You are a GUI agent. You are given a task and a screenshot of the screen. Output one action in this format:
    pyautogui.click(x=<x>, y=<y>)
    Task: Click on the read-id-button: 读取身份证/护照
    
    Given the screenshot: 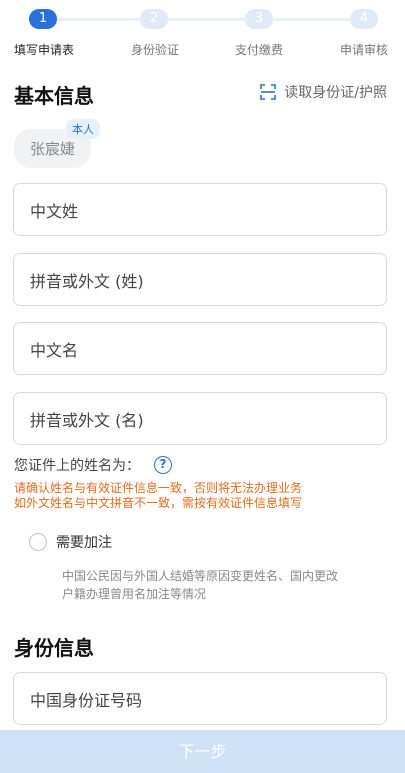 What is the action you would take?
    pyautogui.click(x=323, y=92)
    